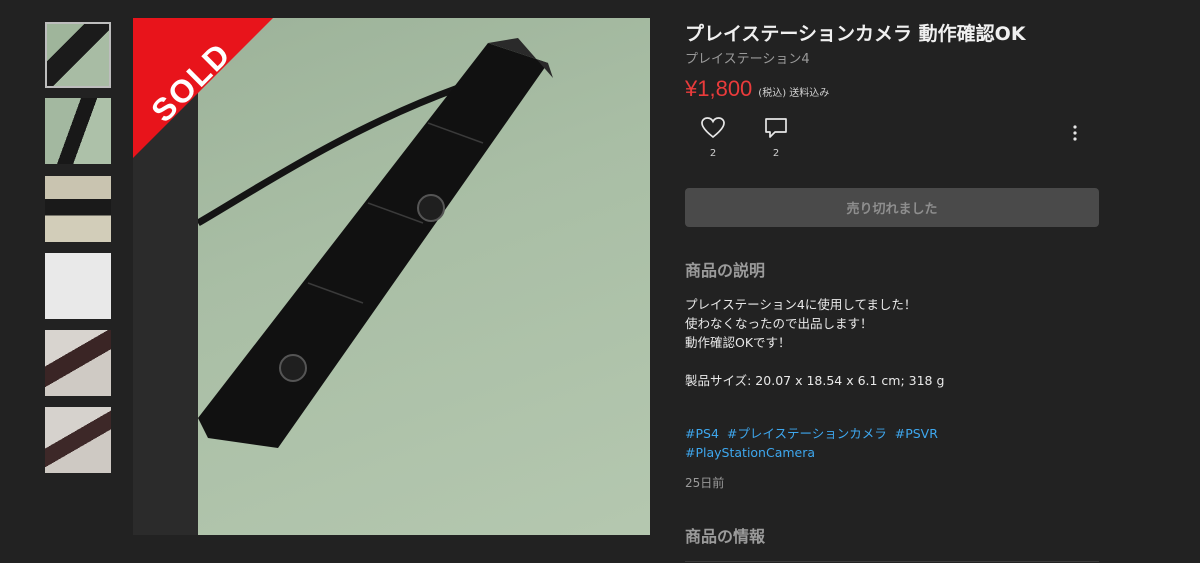 This screenshot has height=563, width=1200. Describe the element at coordinates (713, 153) in the screenshot. I see `like-count: 2` at that location.